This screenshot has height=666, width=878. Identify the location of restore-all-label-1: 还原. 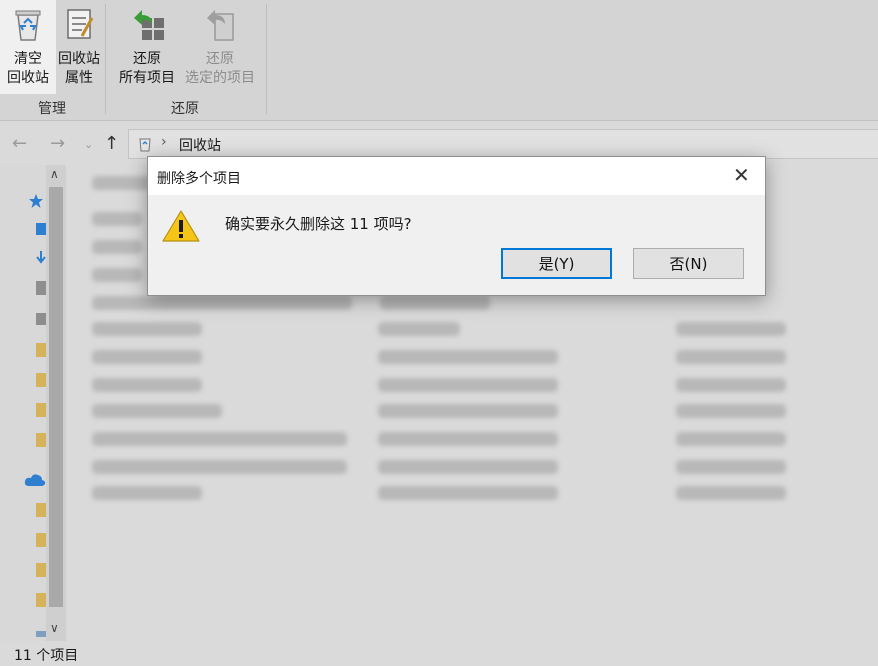
(147, 59).